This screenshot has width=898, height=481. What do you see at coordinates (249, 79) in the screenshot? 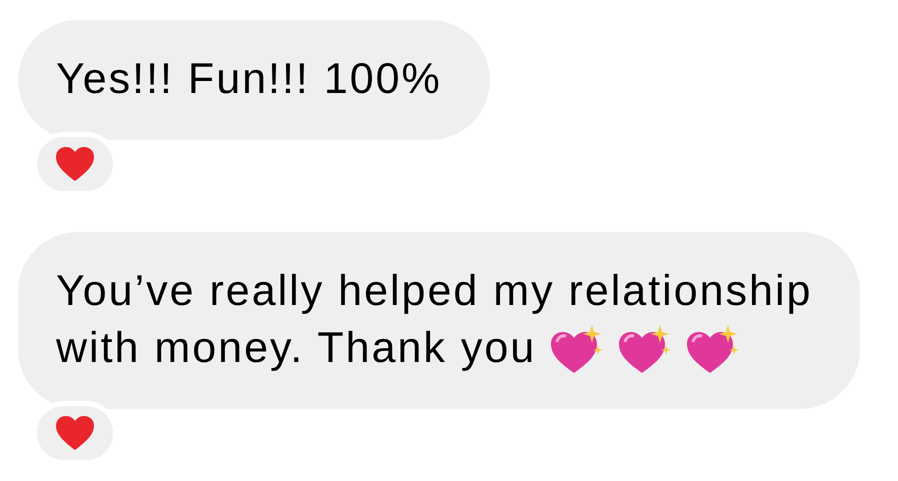
I see `message-text: Yes!!! Fun!!! 100%` at bounding box center [249, 79].